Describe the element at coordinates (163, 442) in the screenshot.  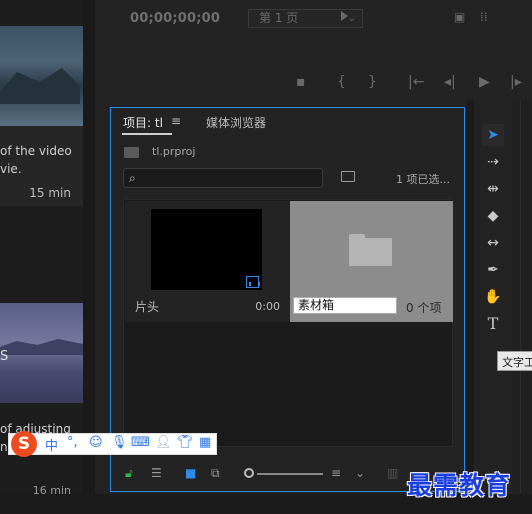
I see `user-icon: 👤︎` at that location.